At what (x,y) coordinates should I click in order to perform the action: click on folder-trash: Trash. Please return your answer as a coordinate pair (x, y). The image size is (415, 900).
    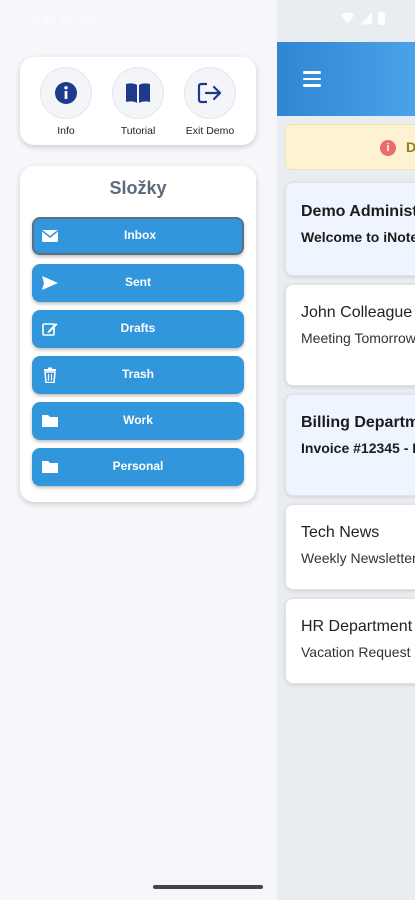
    Looking at the image, I should click on (138, 375).